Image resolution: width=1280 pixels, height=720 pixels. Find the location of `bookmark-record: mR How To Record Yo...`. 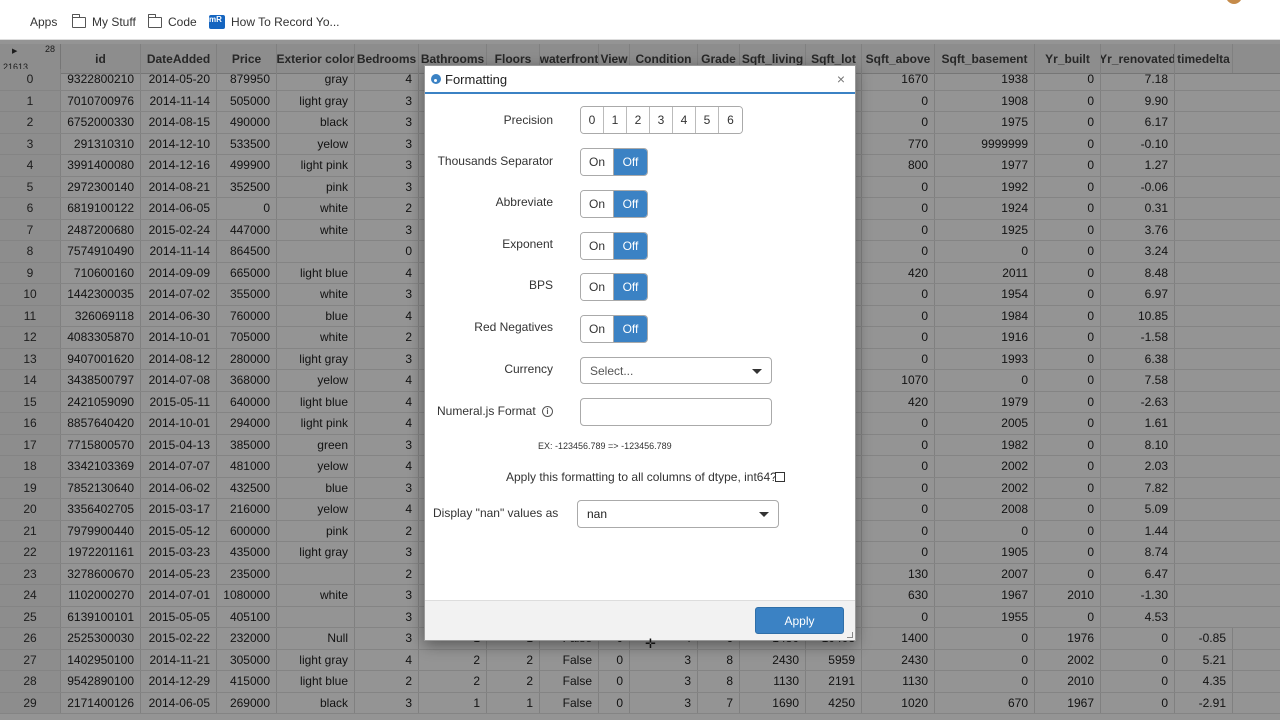

bookmark-record: mR How To Record Yo... is located at coordinates (274, 22).